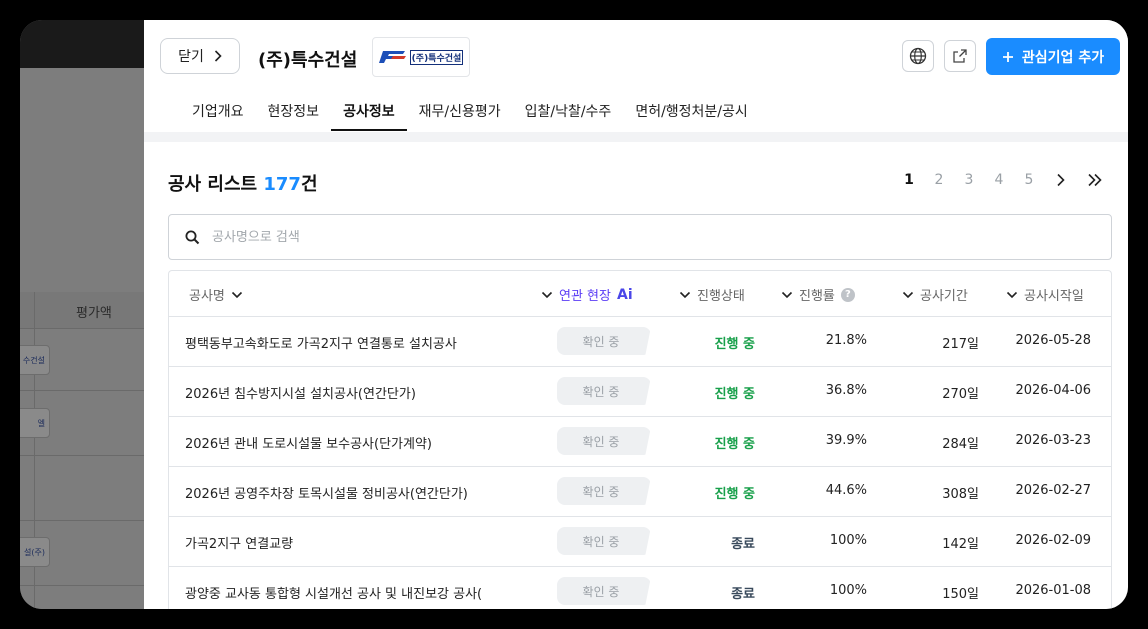  Describe the element at coordinates (1054, 296) in the screenshot. I see `column-header-start-label: 공사시작일` at that location.